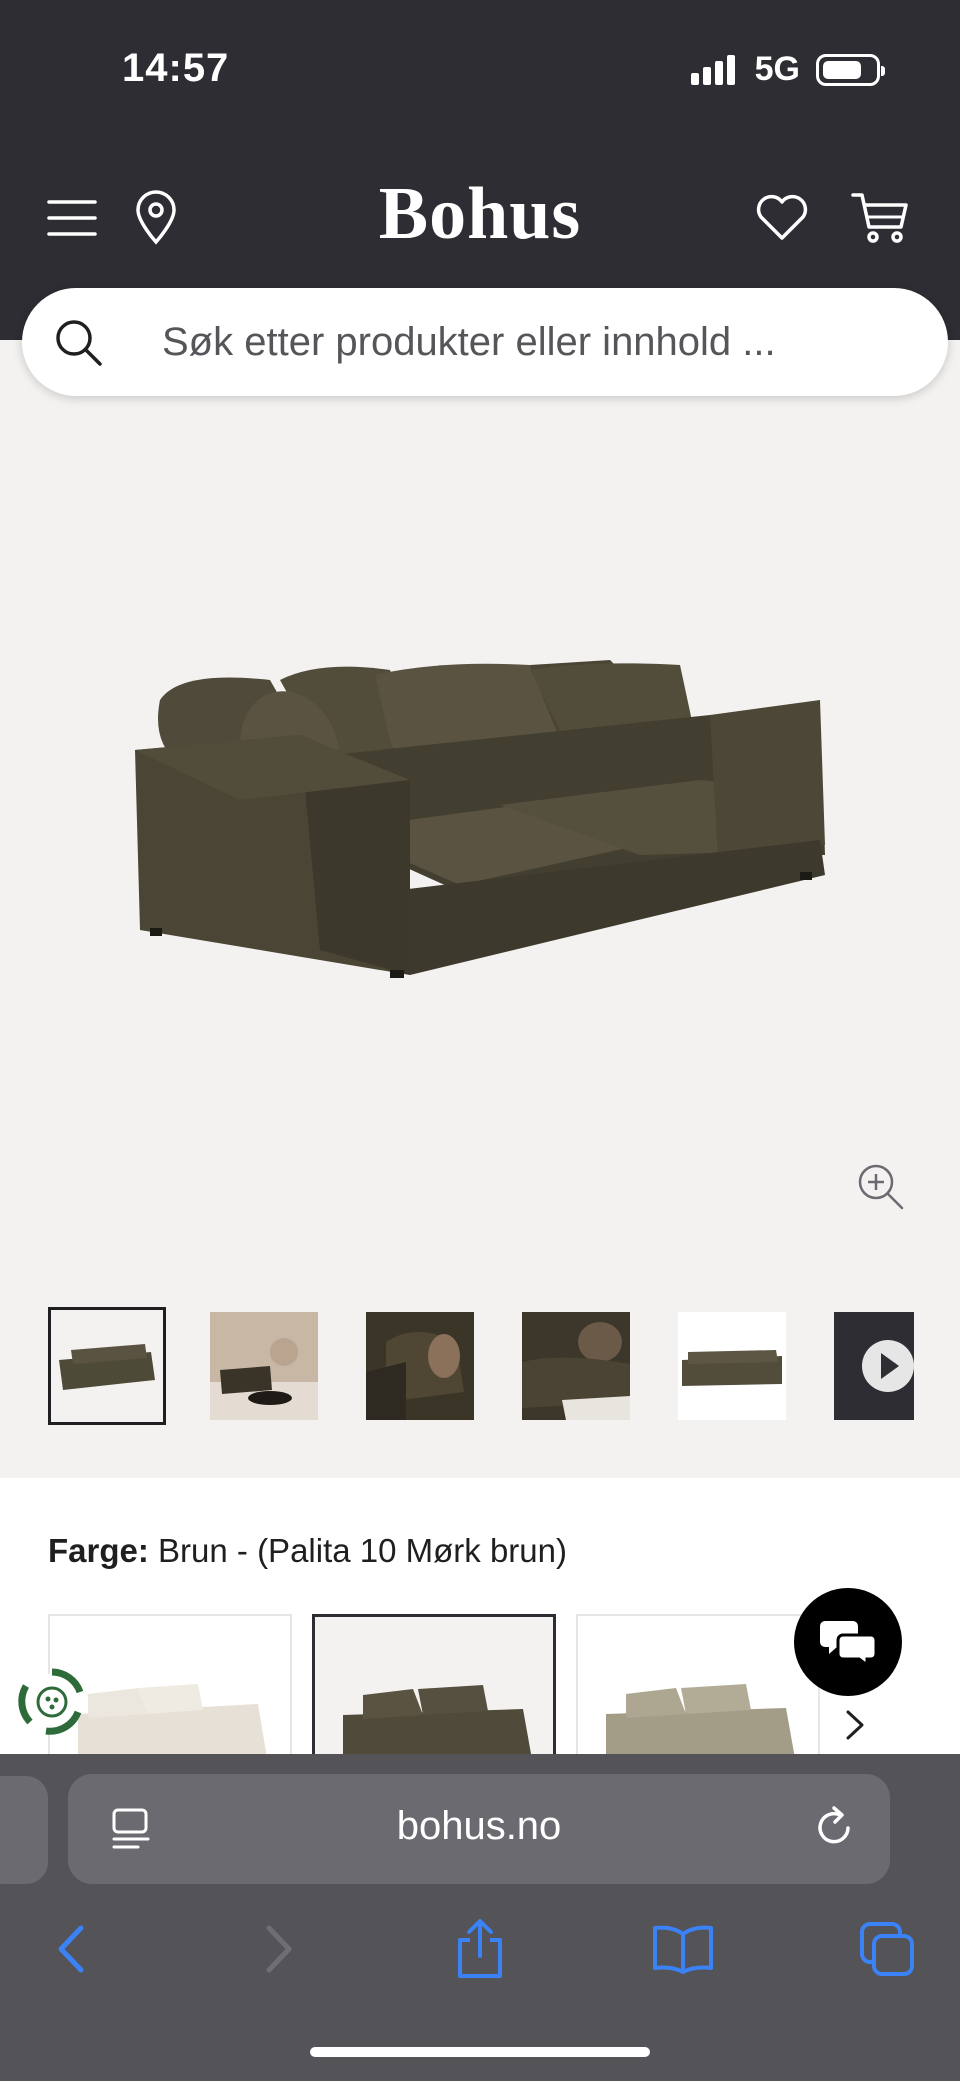 This screenshot has width=960, height=2081. I want to click on home-indicator, so click(480, 2052).